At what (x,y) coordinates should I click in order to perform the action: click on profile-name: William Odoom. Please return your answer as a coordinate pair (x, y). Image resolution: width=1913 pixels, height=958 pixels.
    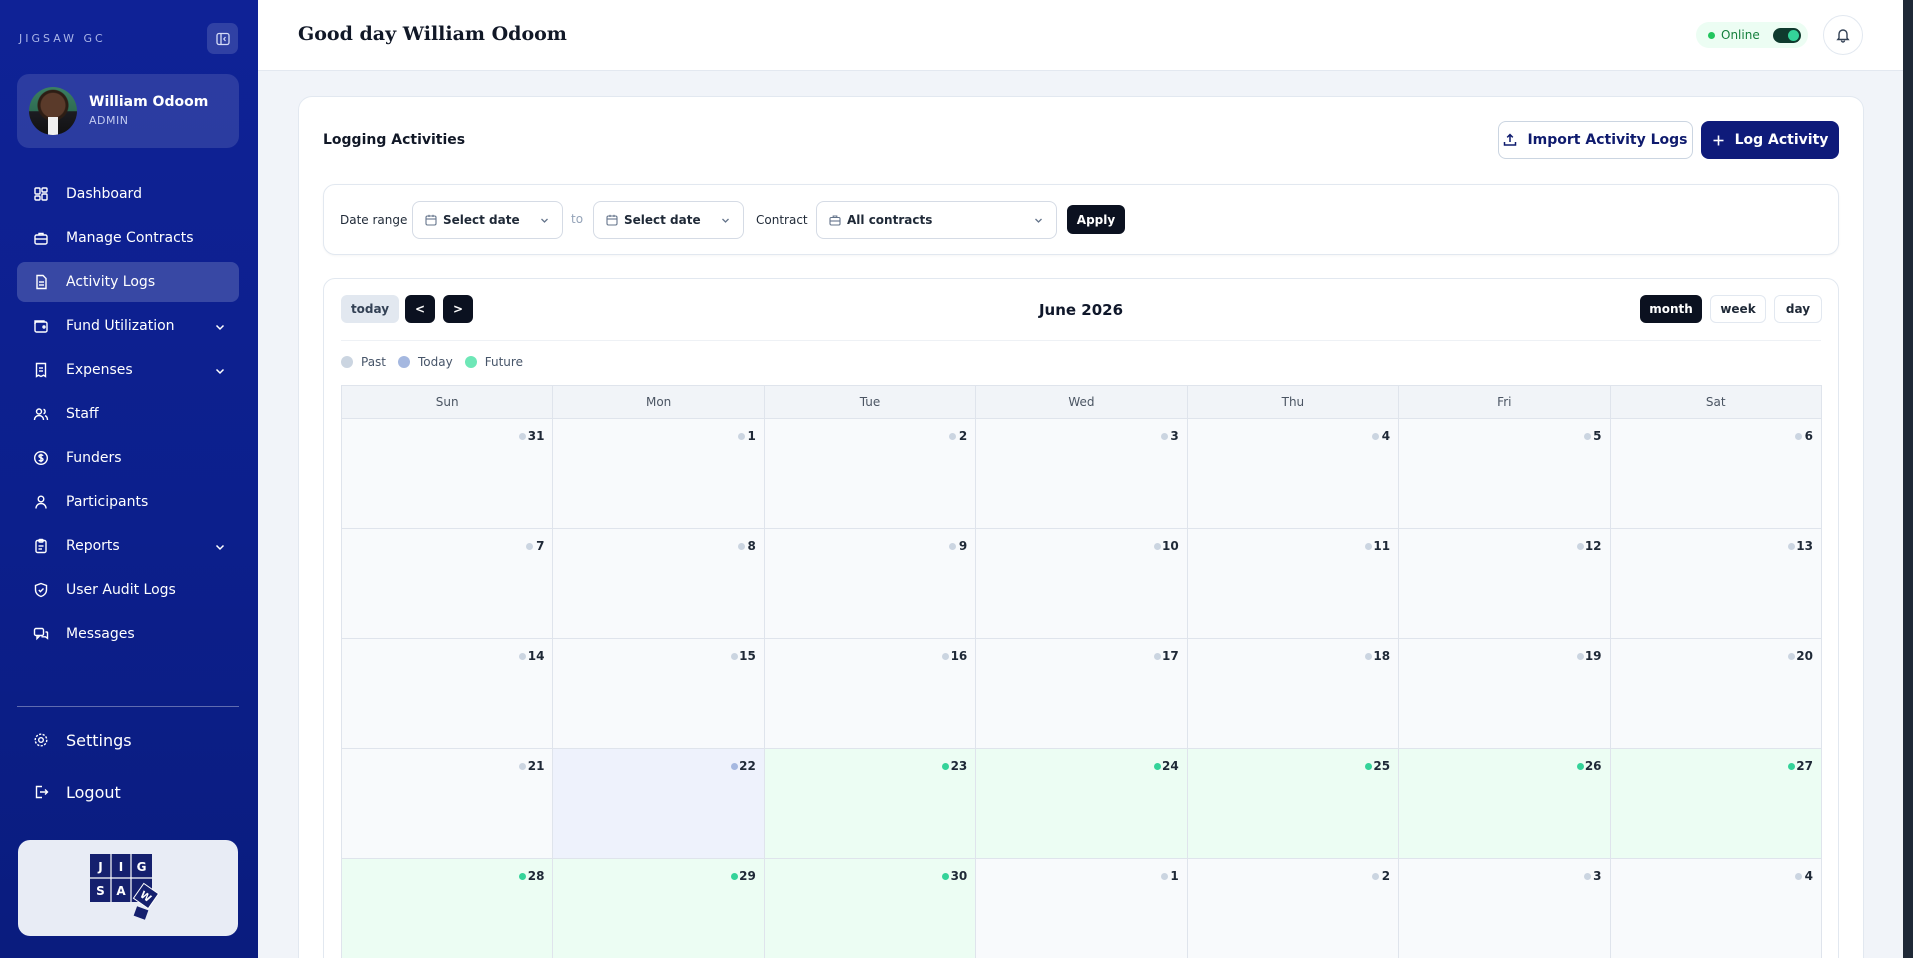
    Looking at the image, I should click on (149, 102).